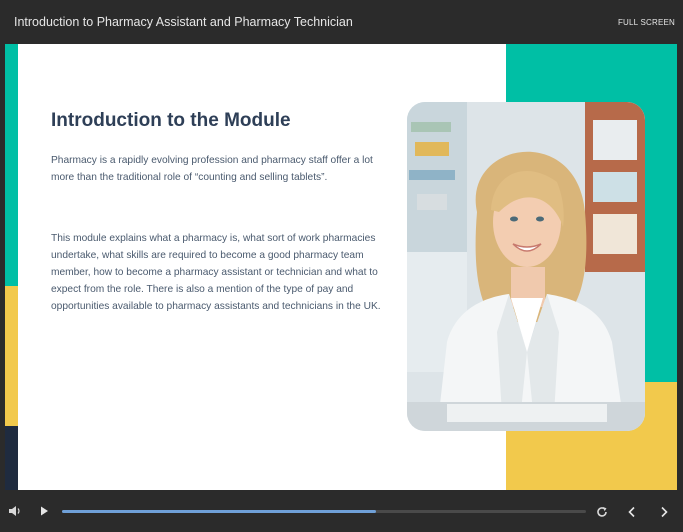 The width and height of the screenshot is (683, 532). I want to click on progress-fill, so click(219, 511).